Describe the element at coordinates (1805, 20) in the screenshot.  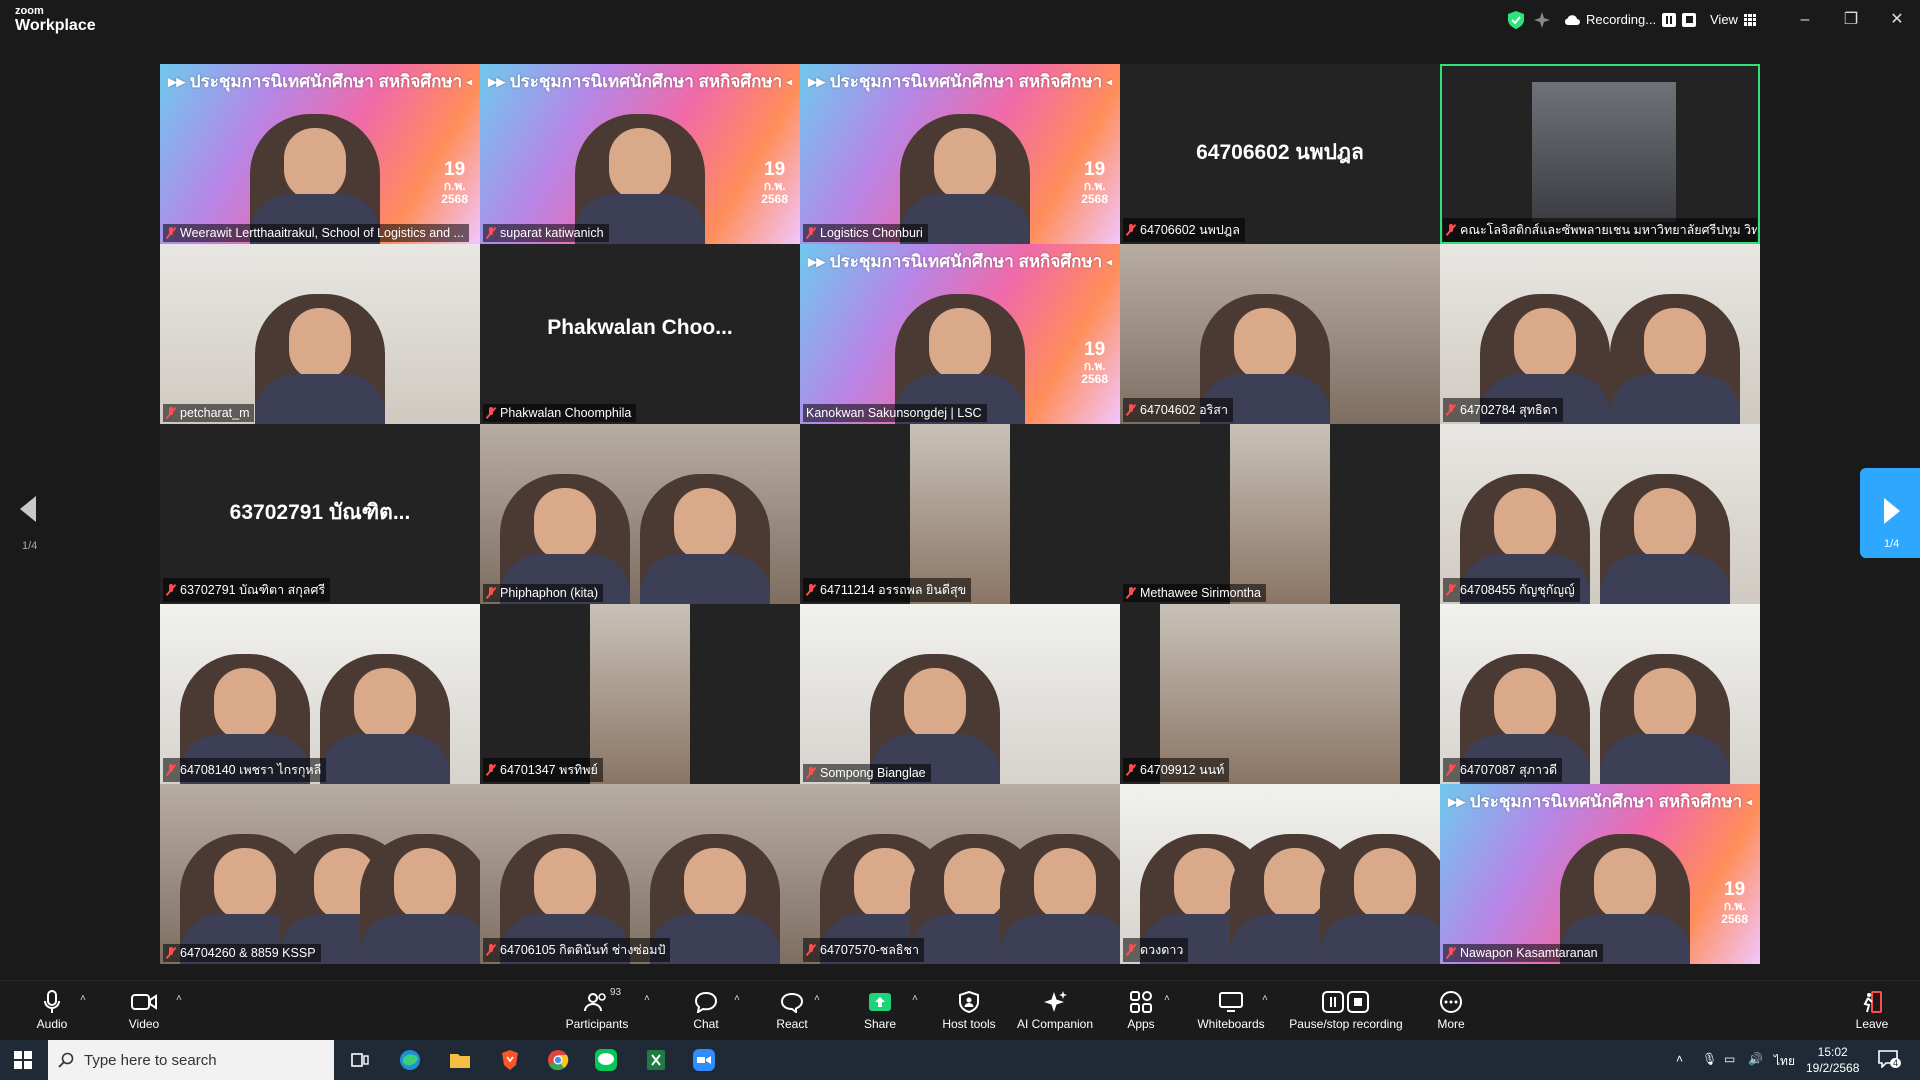
I see `minimize-icon: –` at that location.